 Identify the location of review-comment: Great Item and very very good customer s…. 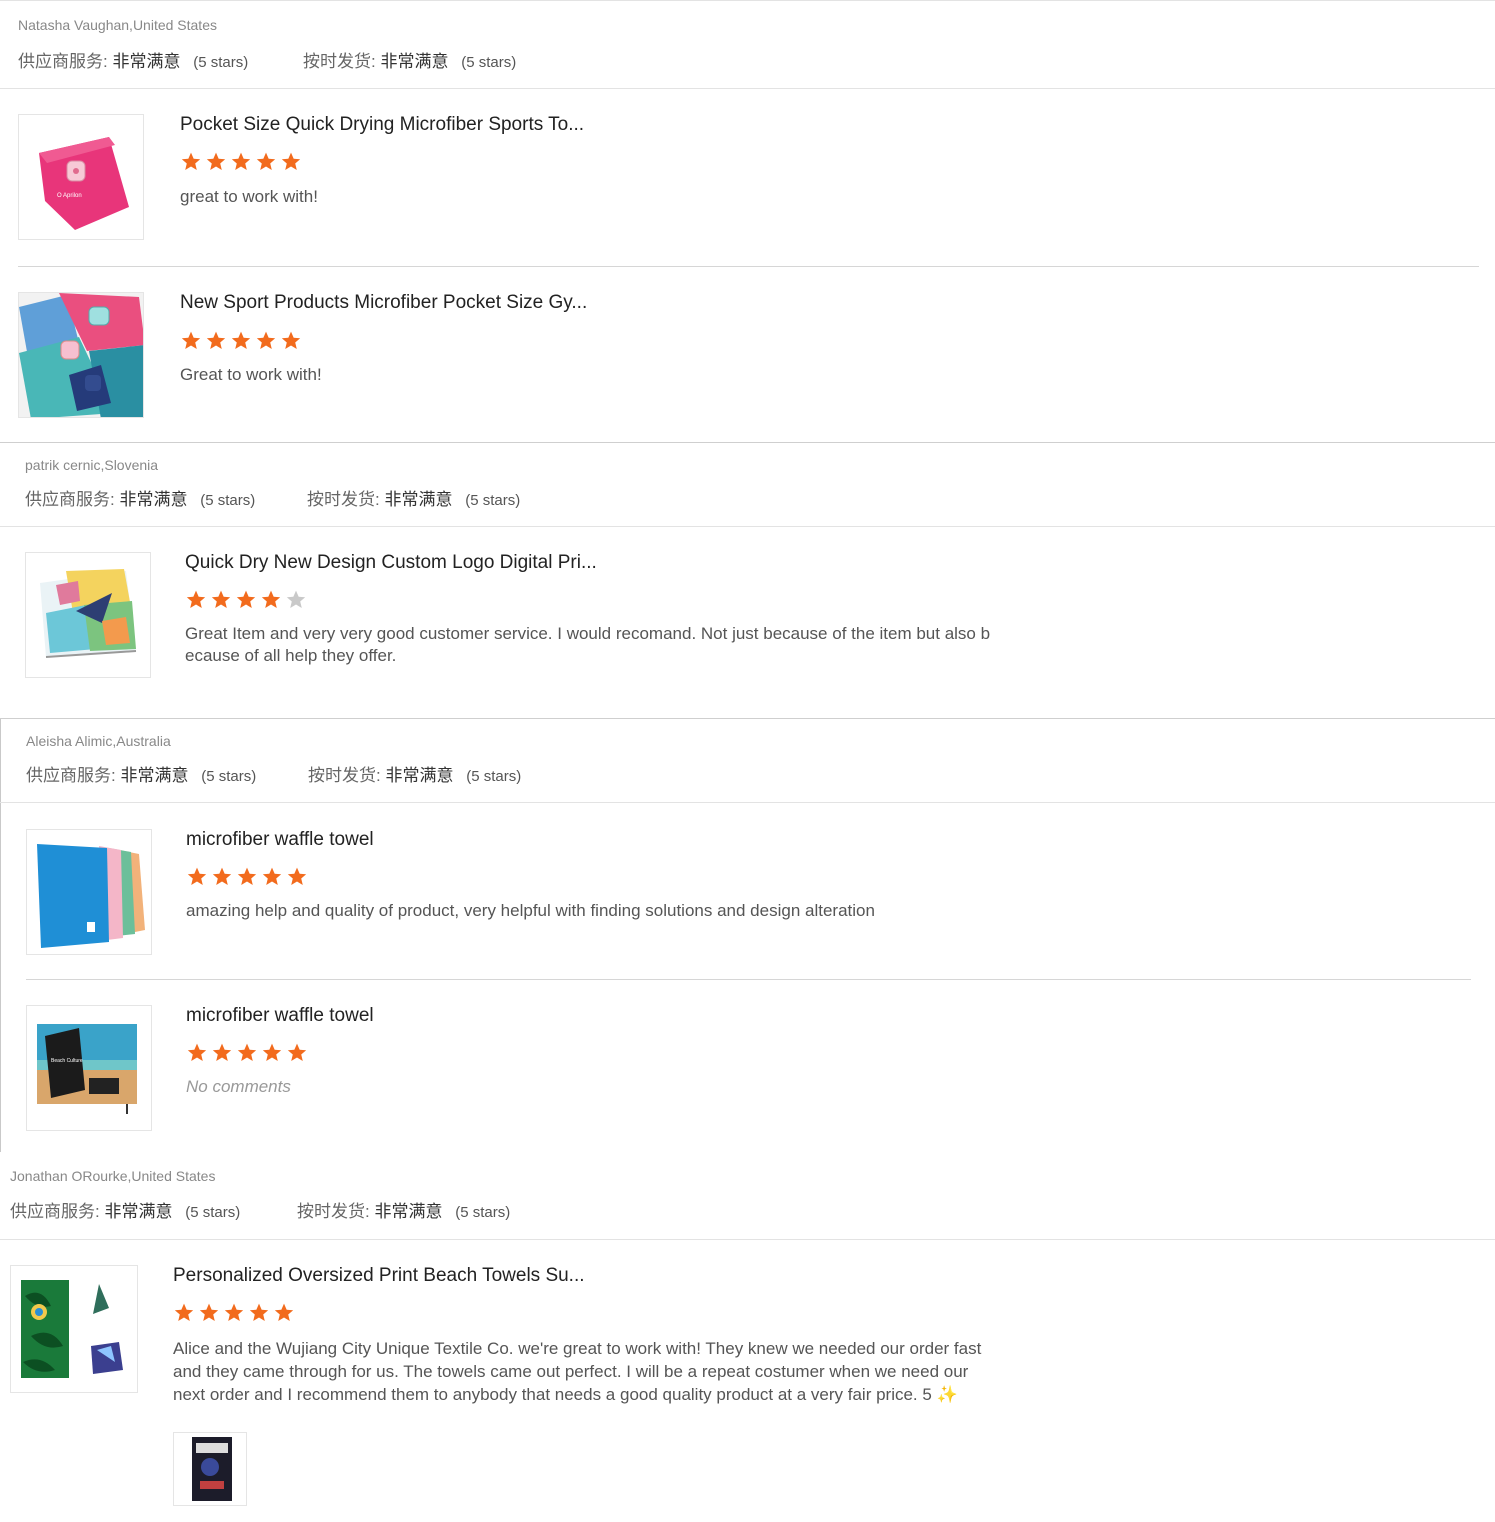
(588, 644).